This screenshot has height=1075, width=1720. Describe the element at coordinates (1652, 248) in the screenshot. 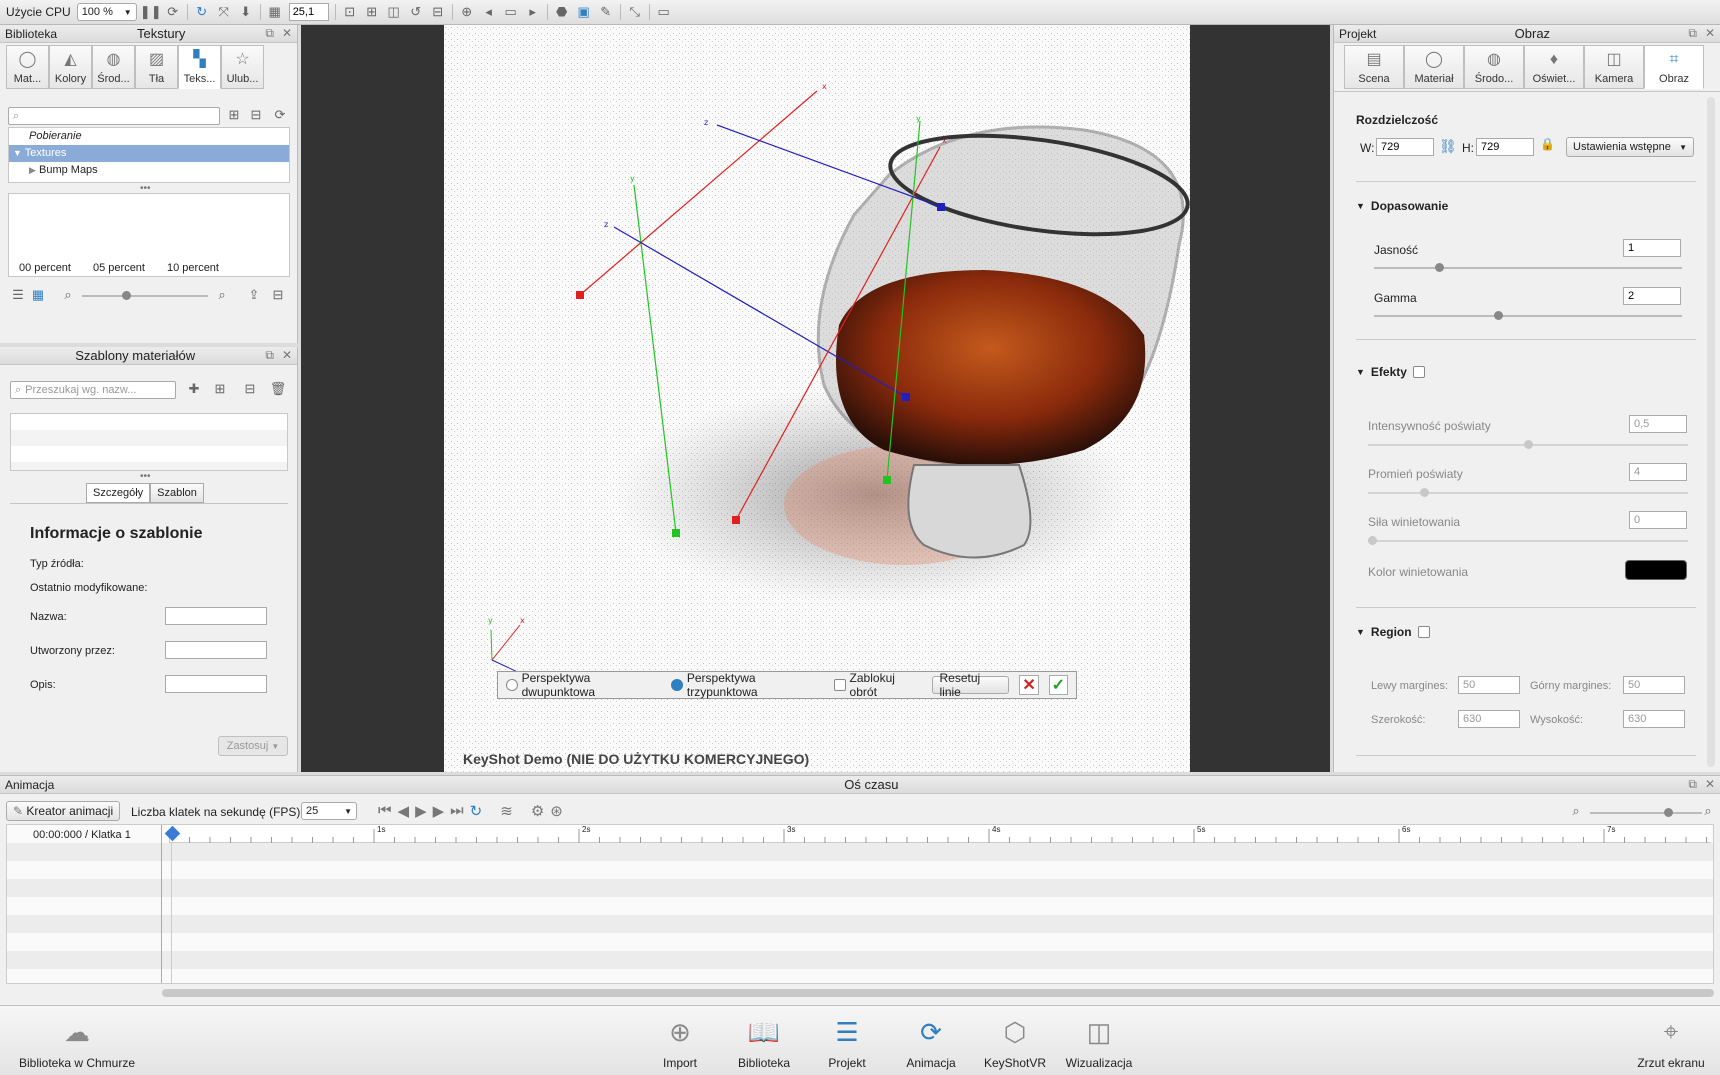

I see `brightness-input` at that location.